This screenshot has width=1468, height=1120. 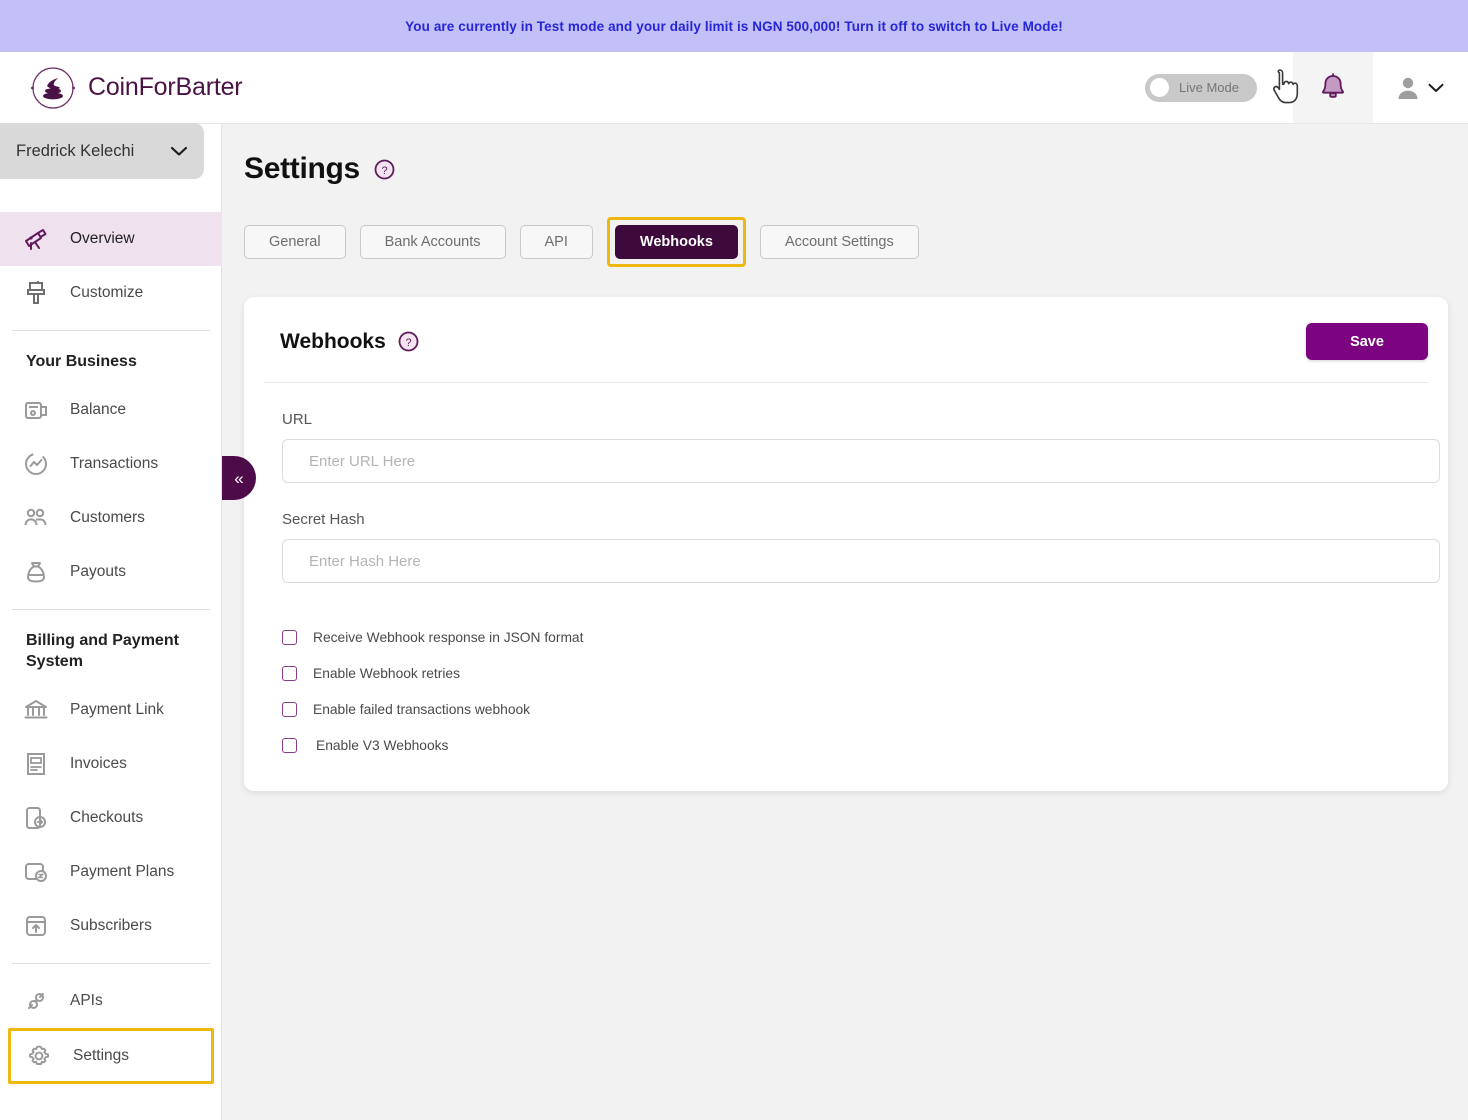 What do you see at coordinates (165, 87) in the screenshot?
I see `brand-name: CoinForBarter` at bounding box center [165, 87].